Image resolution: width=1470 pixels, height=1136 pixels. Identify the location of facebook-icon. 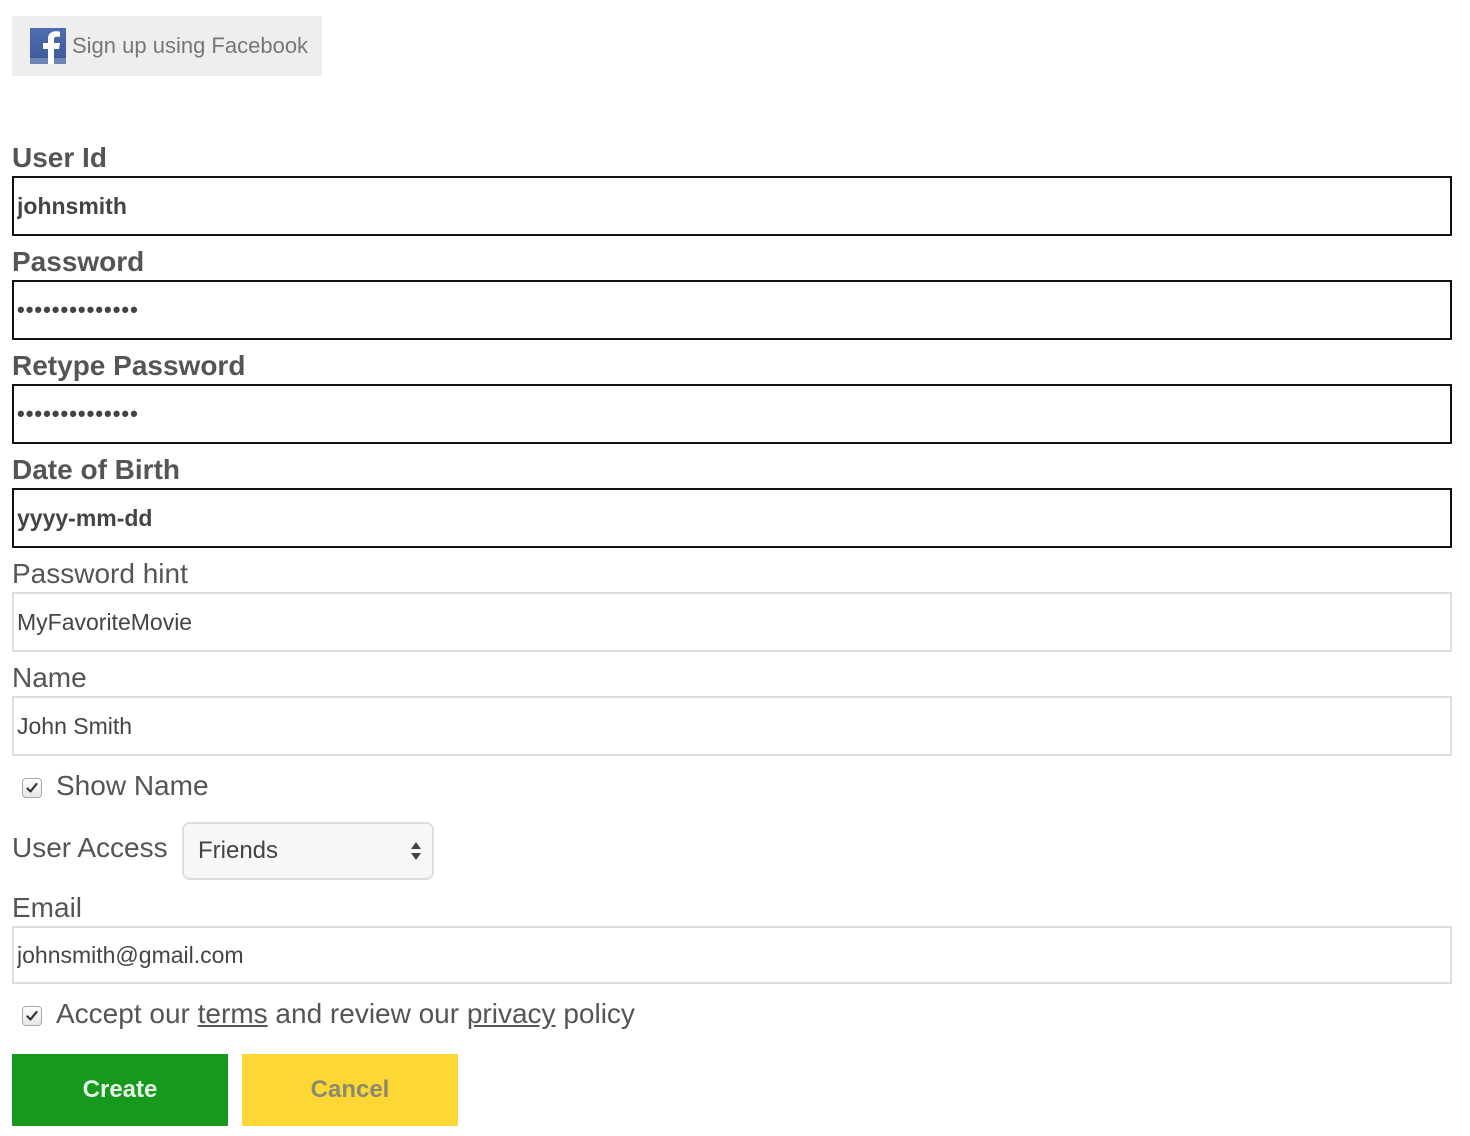
(48, 46).